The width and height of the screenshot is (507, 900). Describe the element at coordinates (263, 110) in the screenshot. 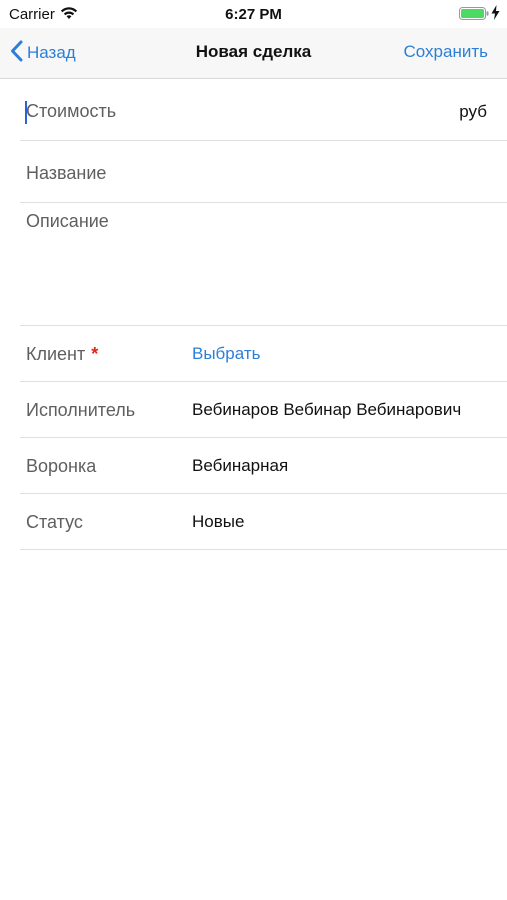

I see `cost-field: Стоимость руб` at that location.